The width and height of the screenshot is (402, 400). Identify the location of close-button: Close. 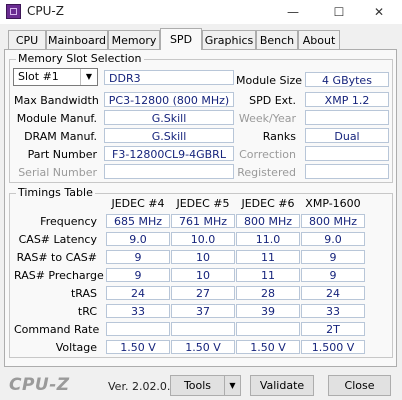
(359, 385).